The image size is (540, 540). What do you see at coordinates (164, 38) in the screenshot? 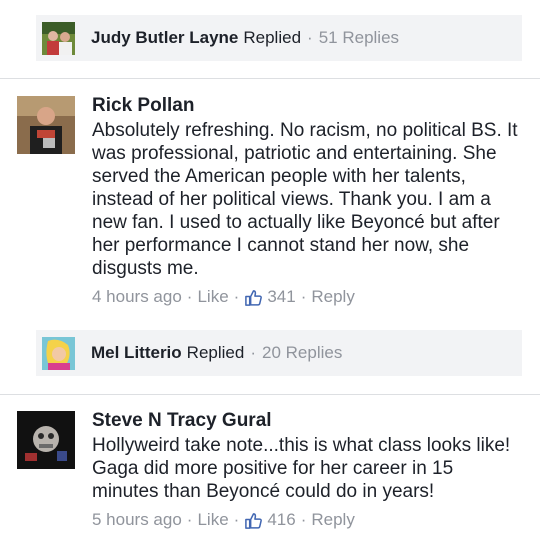
I see `reply-author-name: Judy Butler Layne` at bounding box center [164, 38].